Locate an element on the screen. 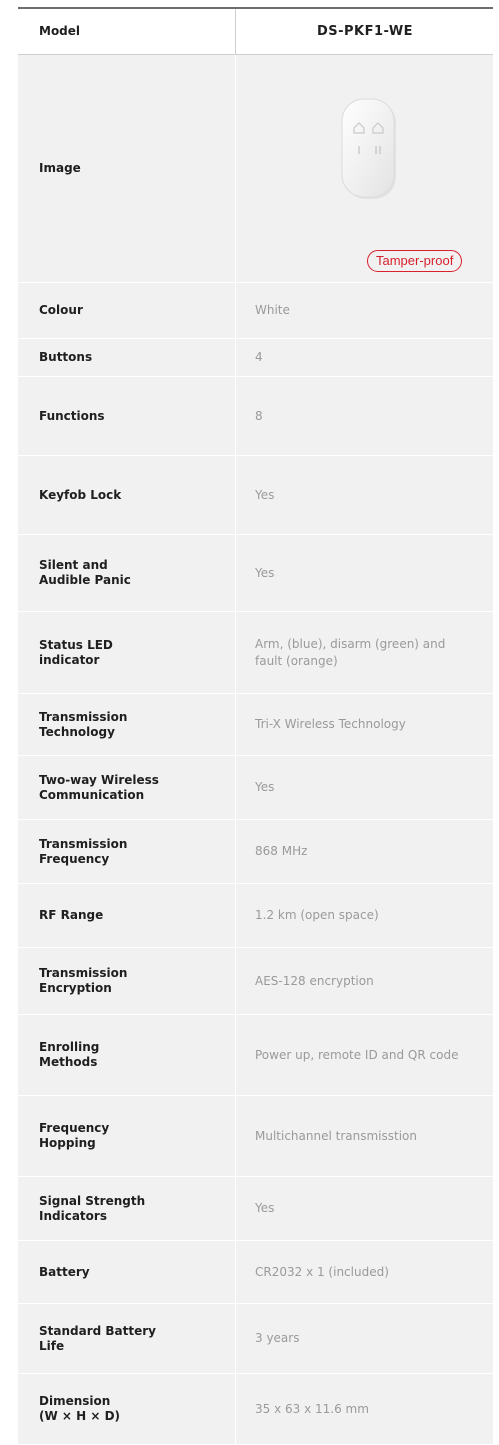  keyfob-product-image is located at coordinates (368, 148).